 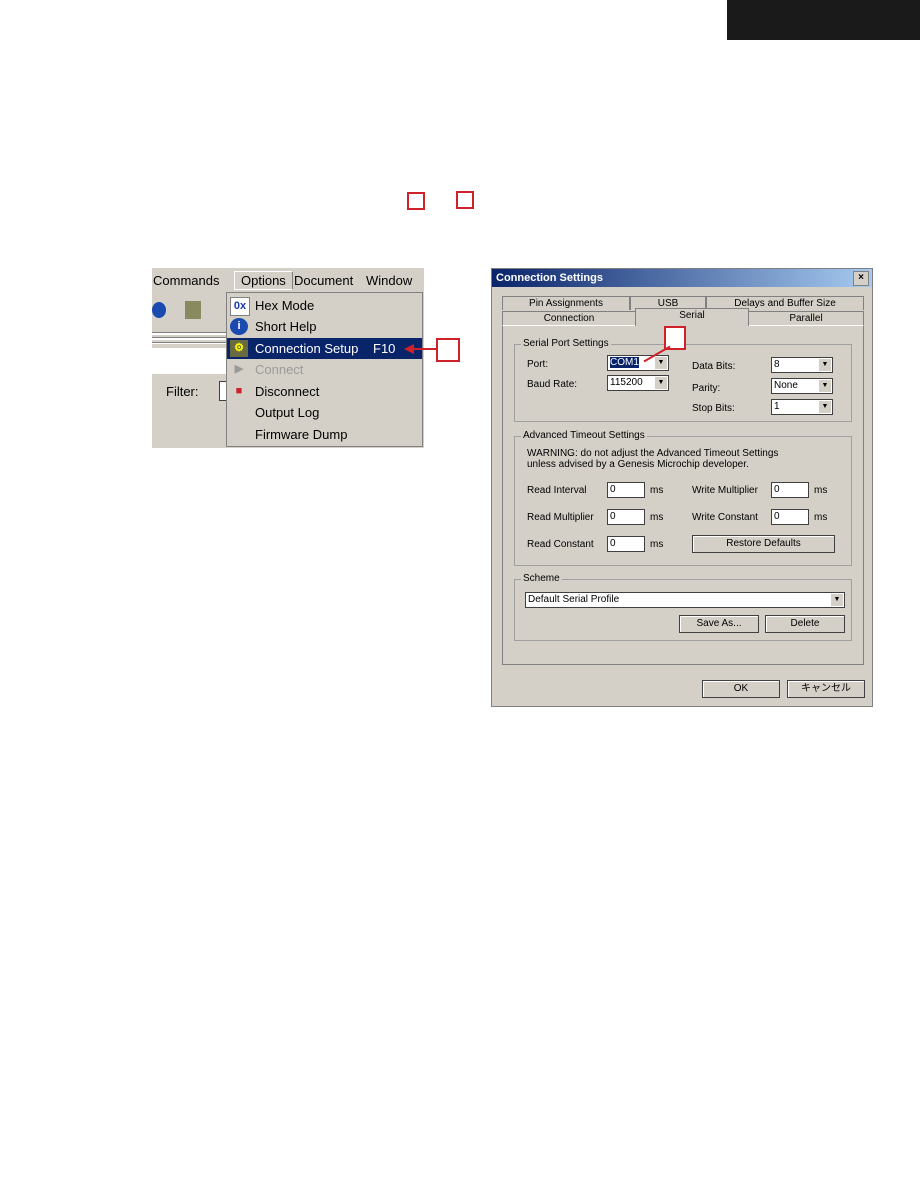 I want to click on parity-label: Parity:, so click(x=706, y=388).